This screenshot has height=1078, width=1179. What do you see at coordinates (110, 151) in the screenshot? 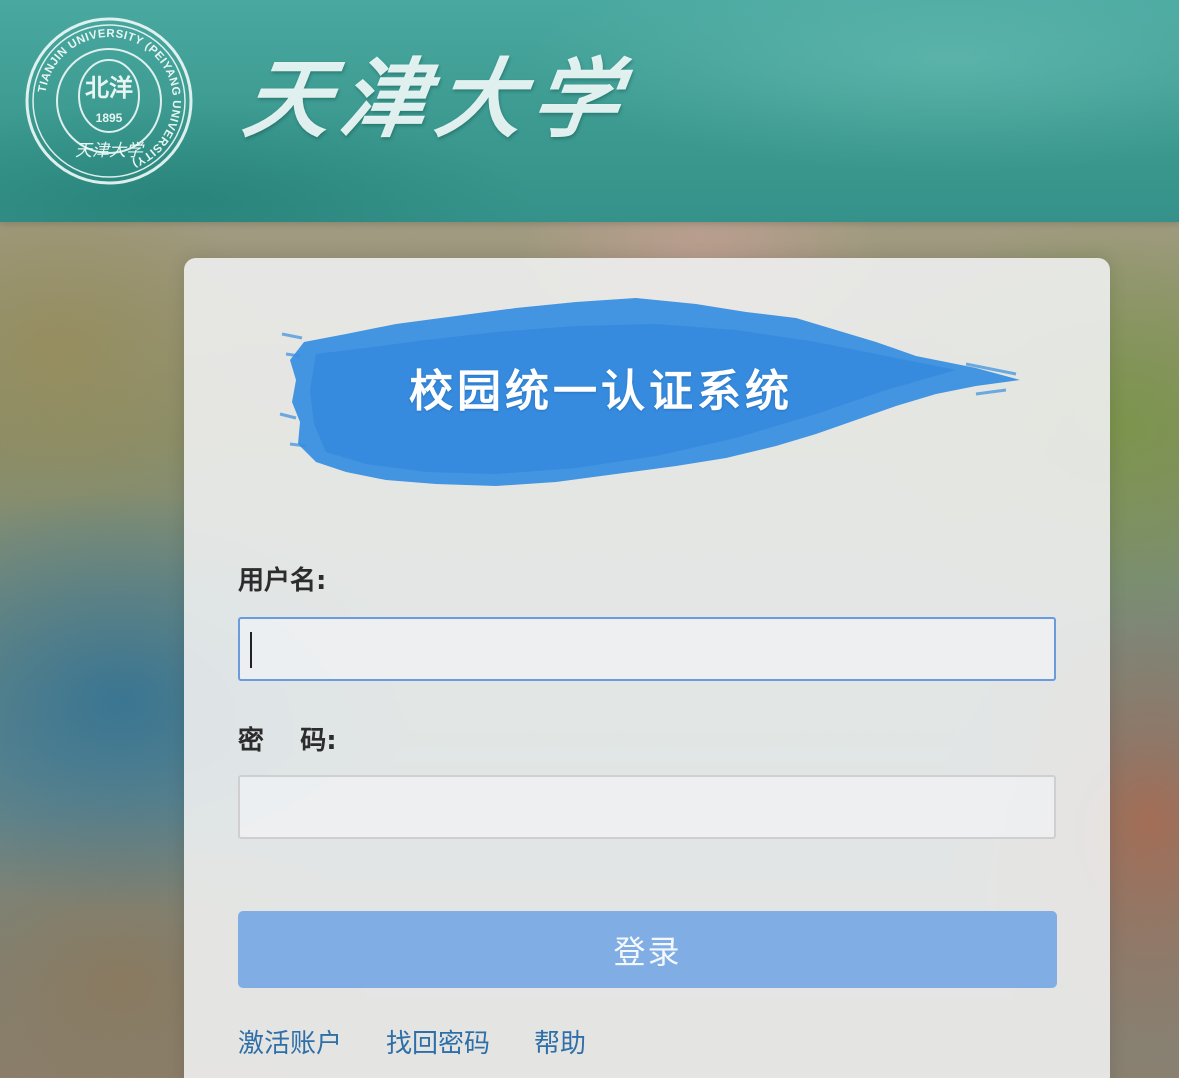
I see `seal-bottom-text: 天津大学` at bounding box center [110, 151].